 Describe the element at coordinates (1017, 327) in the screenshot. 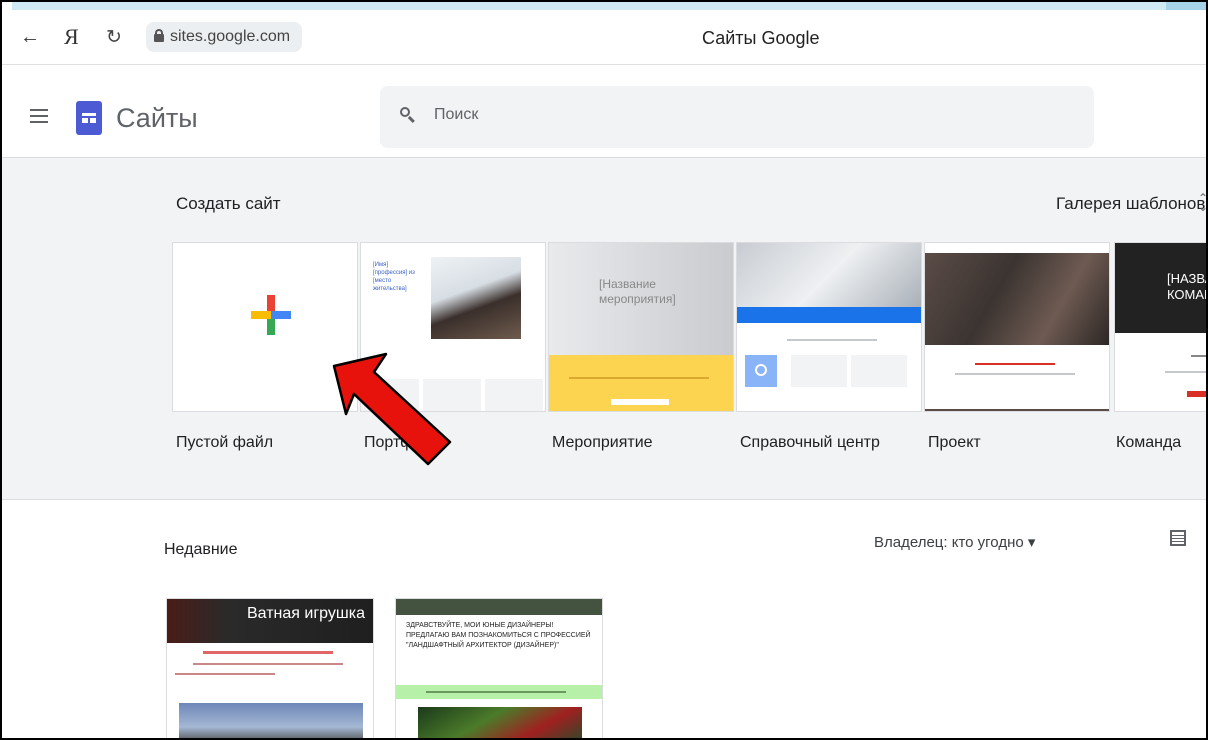

I see `template-project` at that location.